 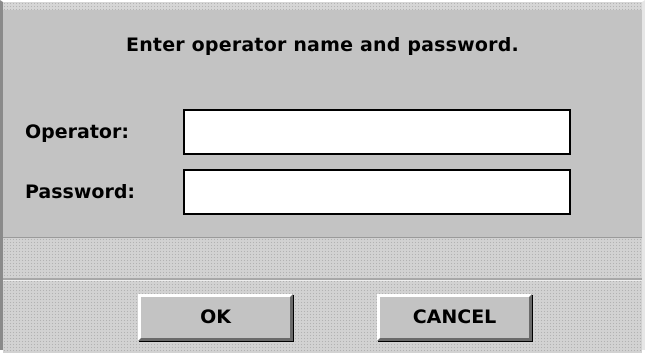 What do you see at coordinates (215, 317) in the screenshot?
I see `ok-button: OK` at bounding box center [215, 317].